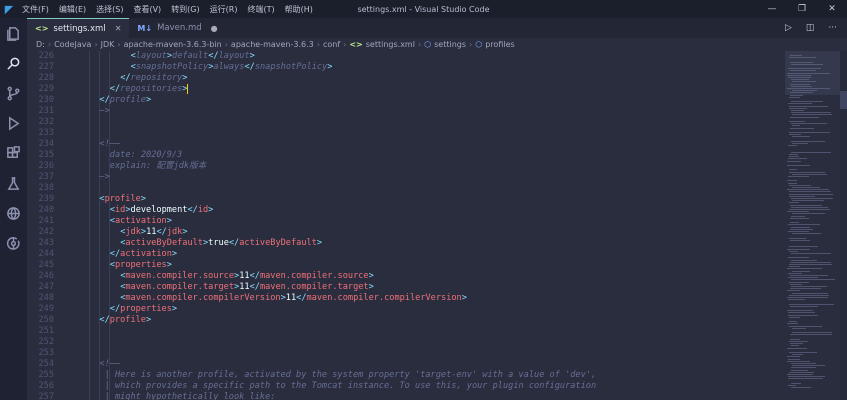 This screenshot has width=847, height=400. What do you see at coordinates (406, 111) in the screenshot?
I see `code-line: 231 —>` at bounding box center [406, 111].